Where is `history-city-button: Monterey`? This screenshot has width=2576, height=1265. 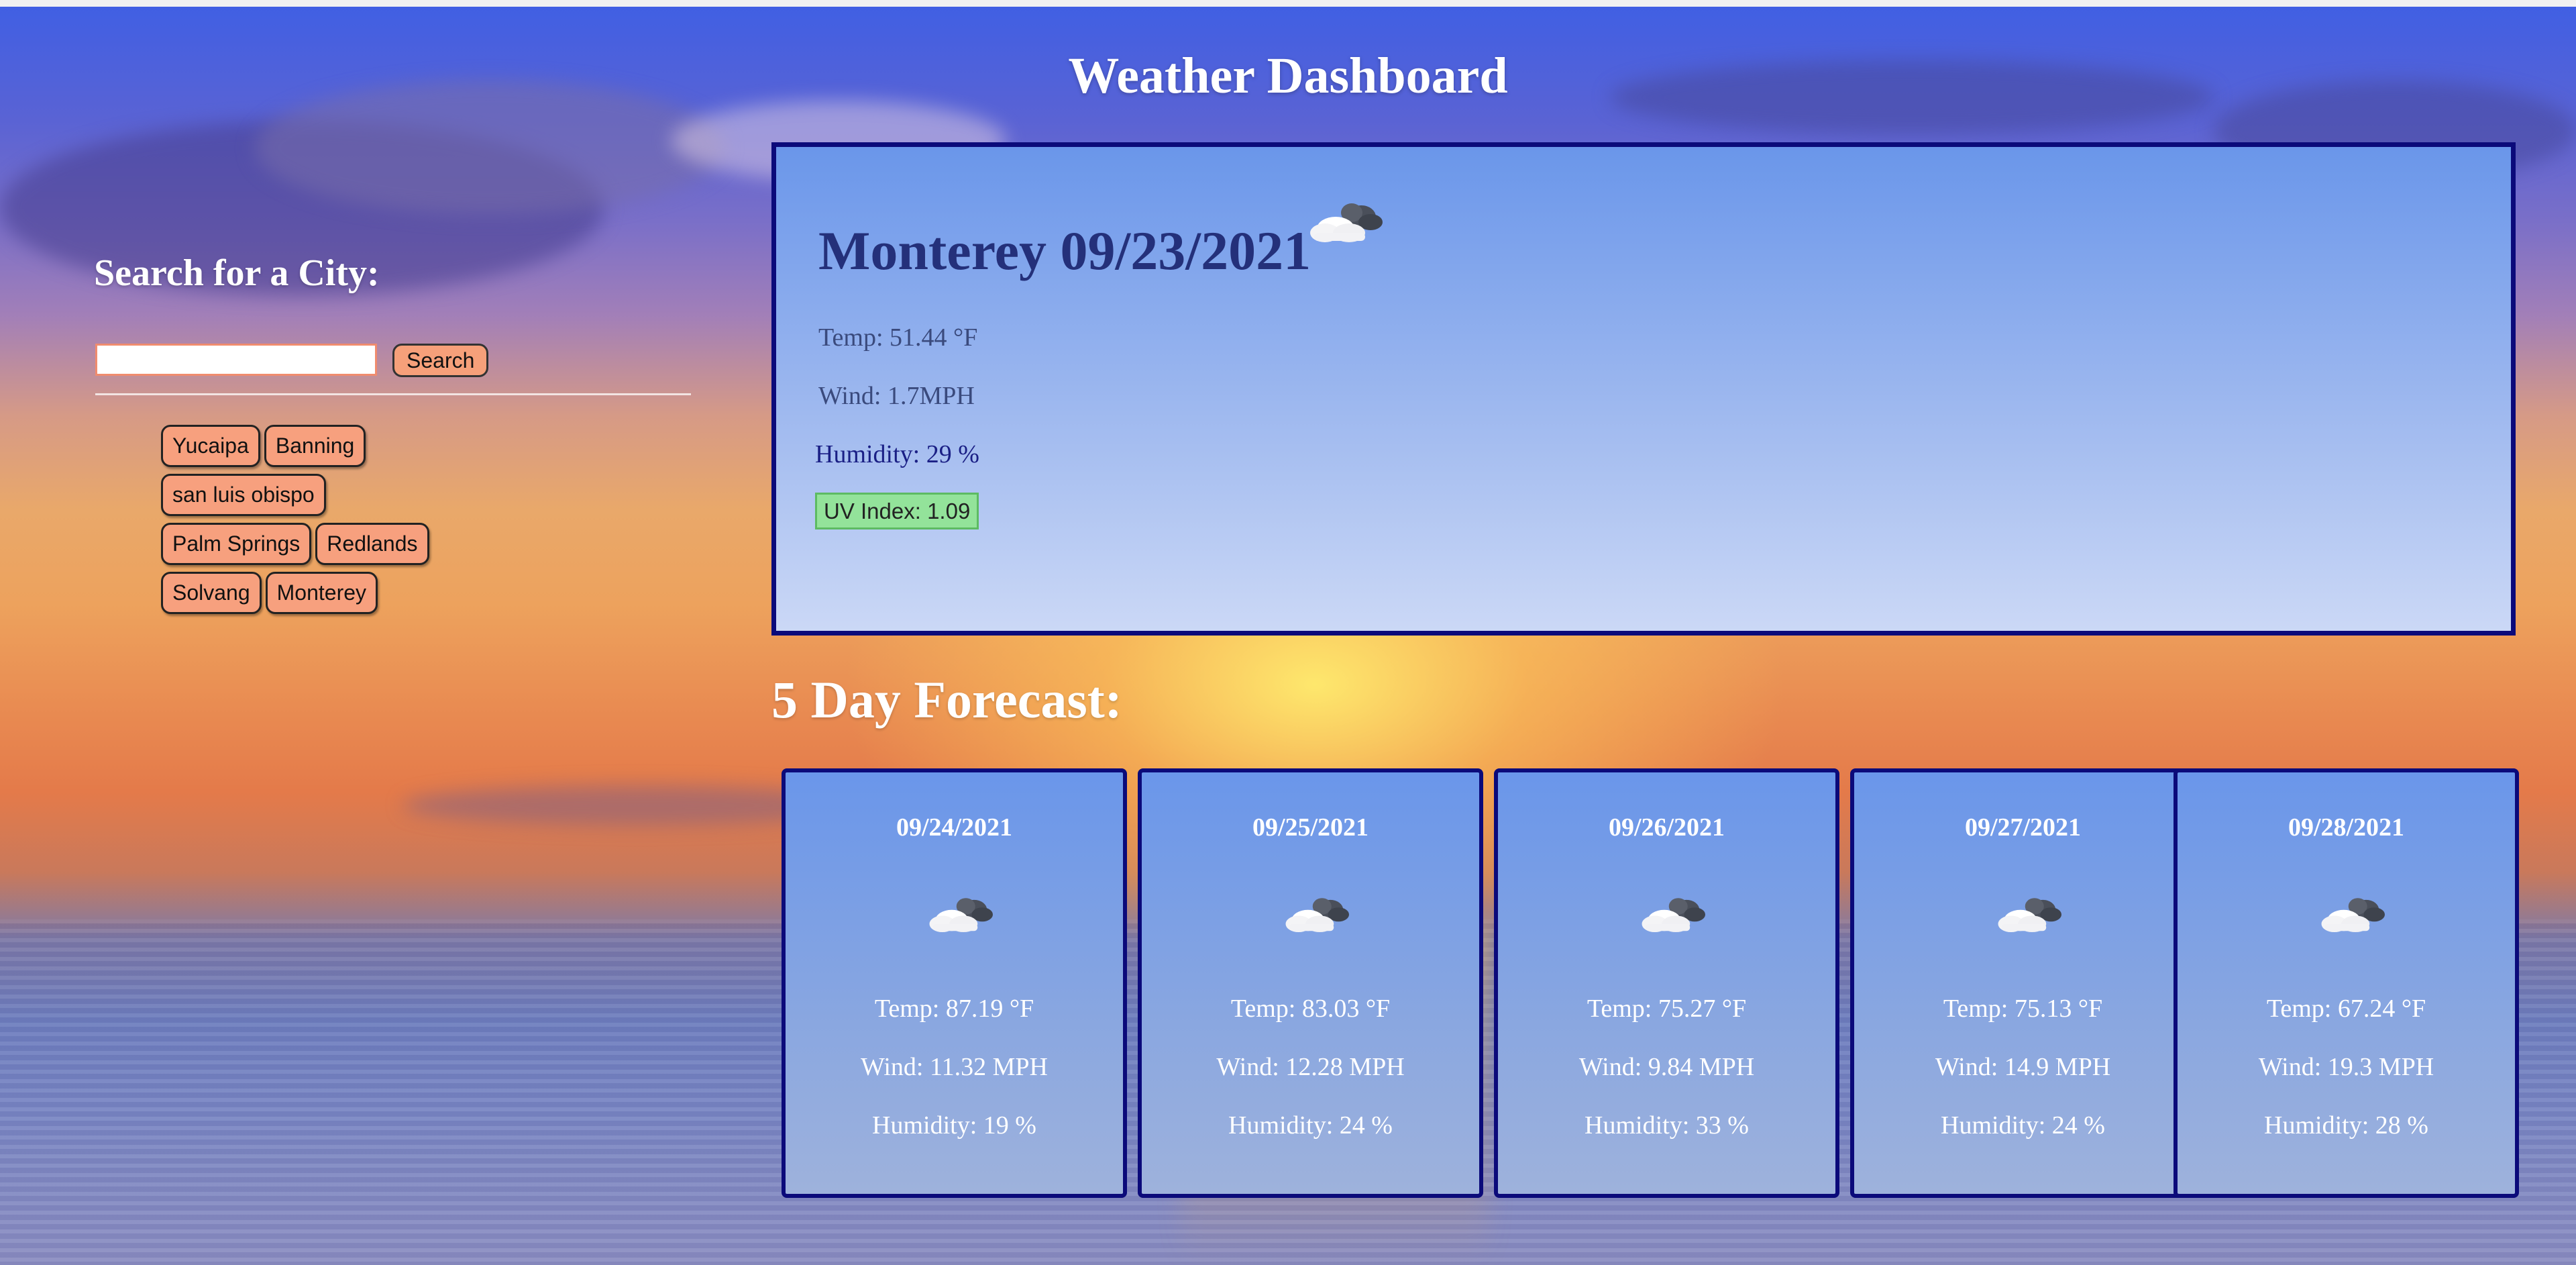
history-city-button: Monterey is located at coordinates (321, 593).